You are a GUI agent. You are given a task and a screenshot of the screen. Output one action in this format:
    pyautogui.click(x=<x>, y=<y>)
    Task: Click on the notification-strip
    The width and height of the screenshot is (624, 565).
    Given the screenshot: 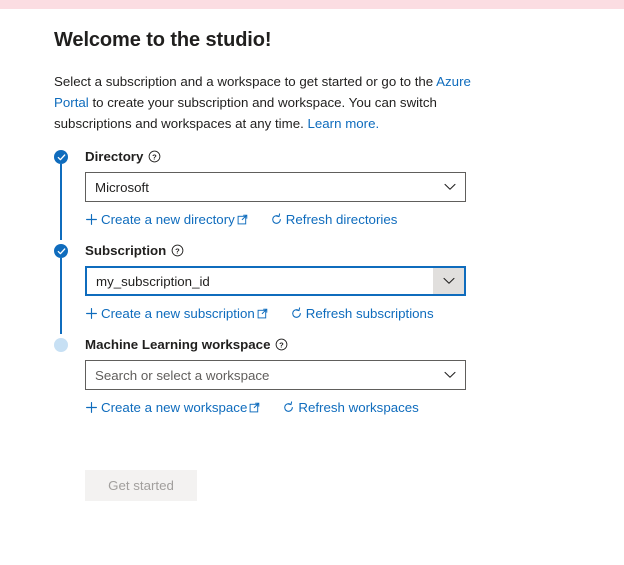 What is the action you would take?
    pyautogui.click(x=312, y=4)
    